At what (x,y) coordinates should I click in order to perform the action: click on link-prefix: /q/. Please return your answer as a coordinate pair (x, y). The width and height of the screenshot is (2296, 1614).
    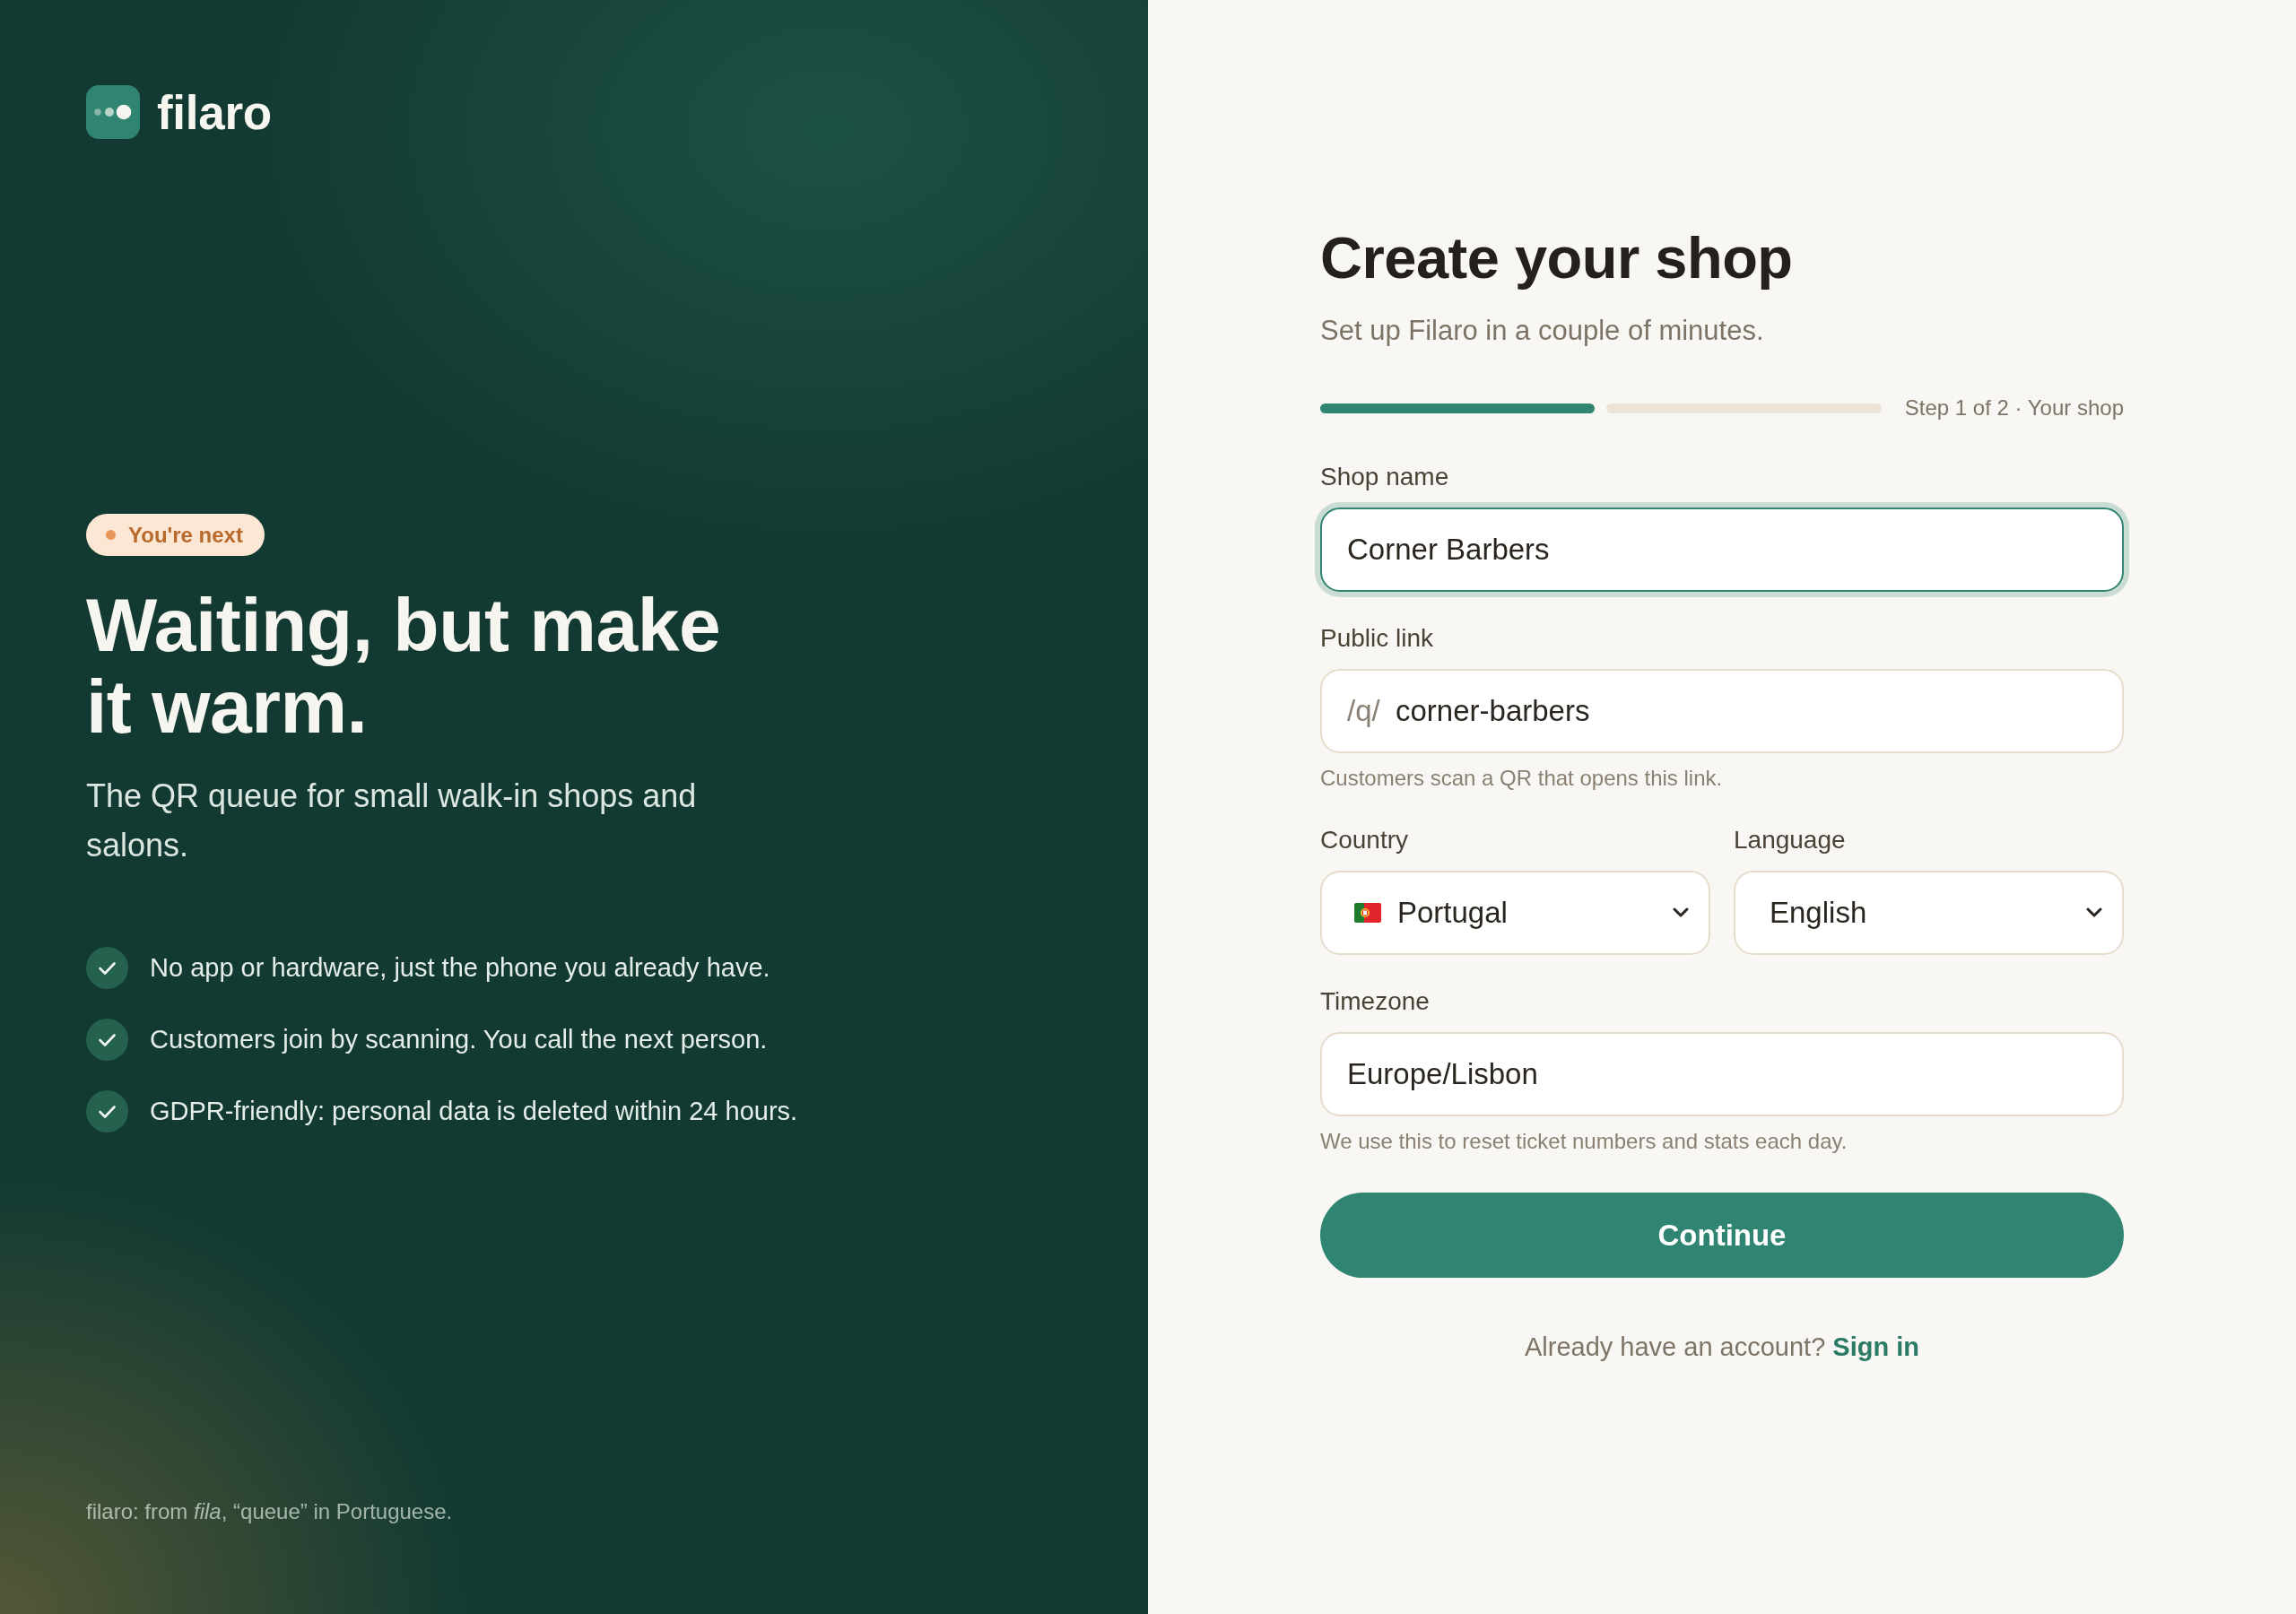
    Looking at the image, I should click on (1363, 711).